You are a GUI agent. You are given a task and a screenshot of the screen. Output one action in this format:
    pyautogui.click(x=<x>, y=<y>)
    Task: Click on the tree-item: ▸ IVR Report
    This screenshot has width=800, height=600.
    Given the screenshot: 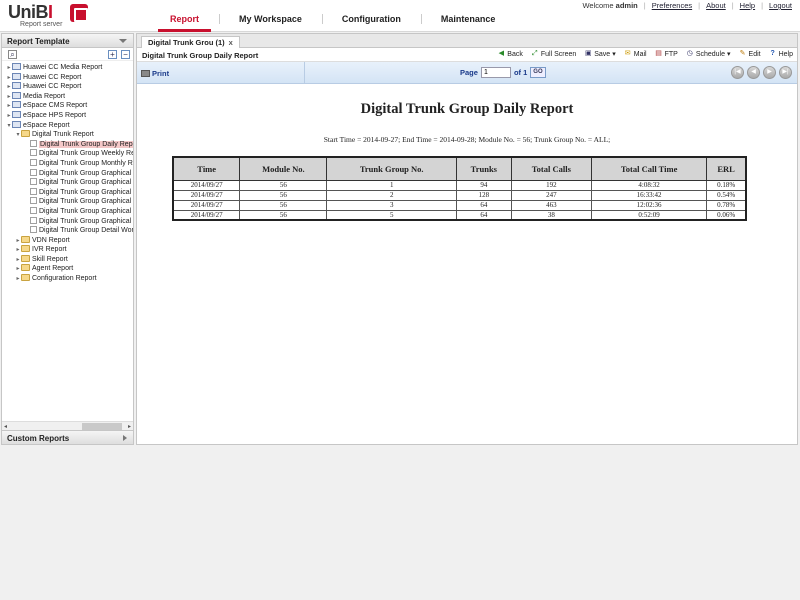 What is the action you would take?
    pyautogui.click(x=67, y=250)
    